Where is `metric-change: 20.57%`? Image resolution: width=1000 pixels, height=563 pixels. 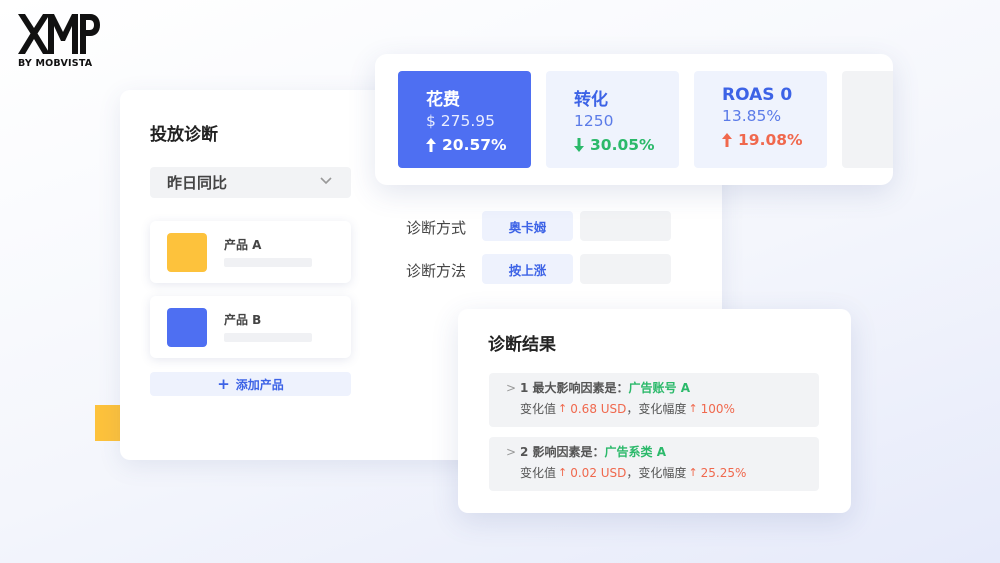
metric-change: 20.57% is located at coordinates (478, 145).